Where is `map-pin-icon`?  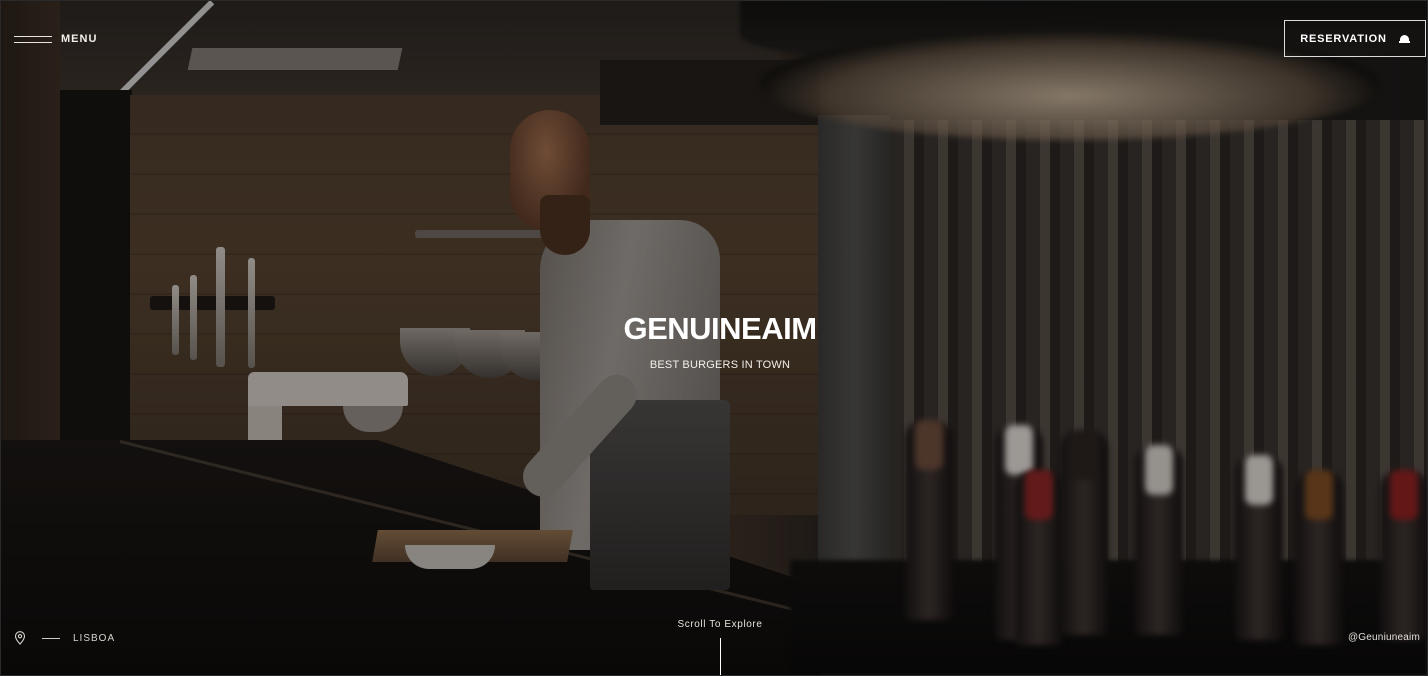 map-pin-icon is located at coordinates (20, 638).